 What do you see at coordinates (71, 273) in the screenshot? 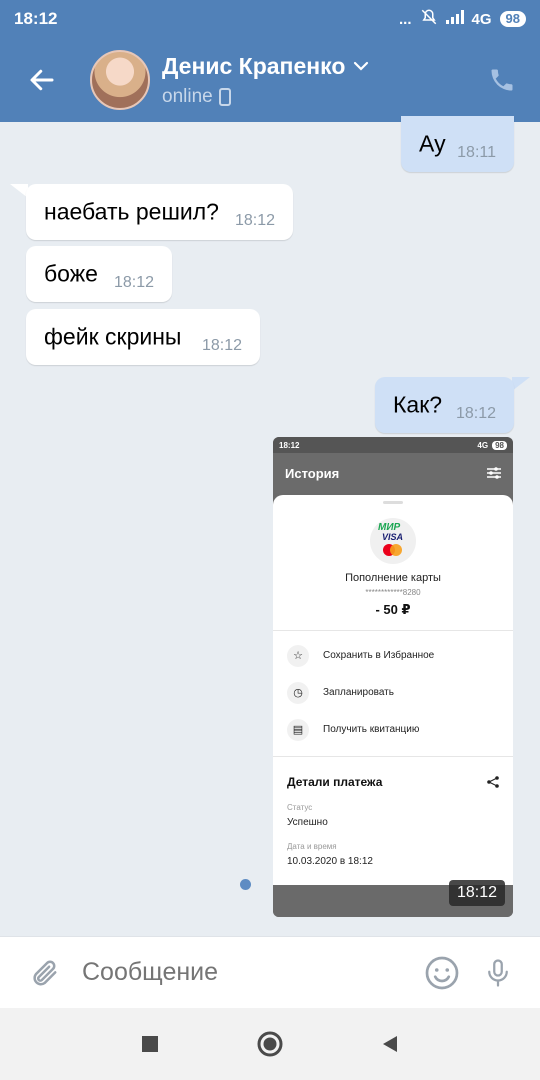
I see `message-text: боже` at bounding box center [71, 273].